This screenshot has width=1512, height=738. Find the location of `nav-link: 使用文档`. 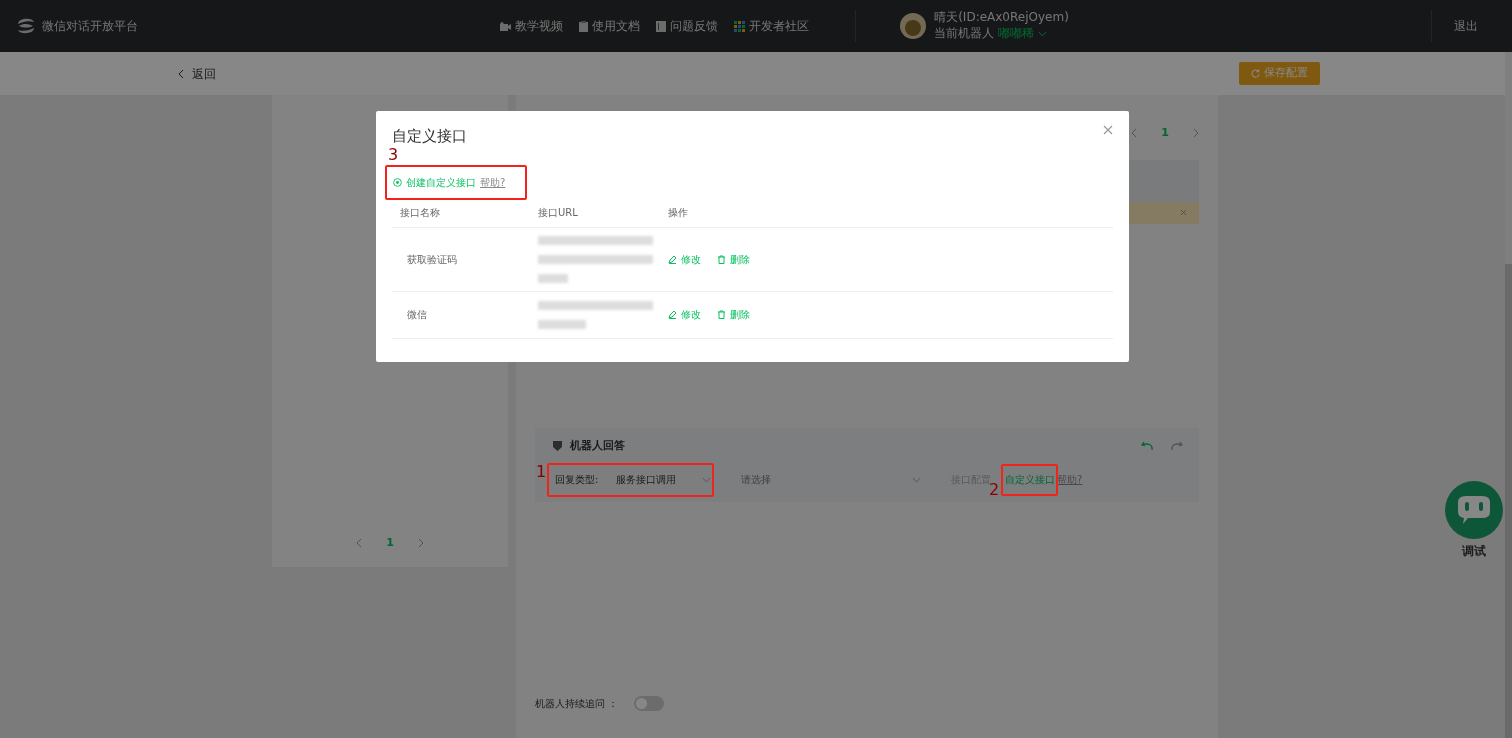

nav-link: 使用文档 is located at coordinates (610, 26).